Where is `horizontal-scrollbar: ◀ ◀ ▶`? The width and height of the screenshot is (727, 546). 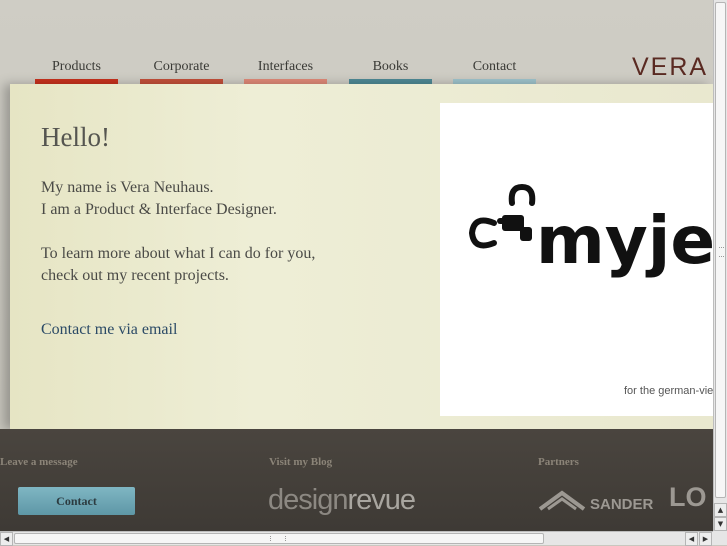
horizontal-scrollbar: ◀ ◀ ▶ is located at coordinates (356, 538).